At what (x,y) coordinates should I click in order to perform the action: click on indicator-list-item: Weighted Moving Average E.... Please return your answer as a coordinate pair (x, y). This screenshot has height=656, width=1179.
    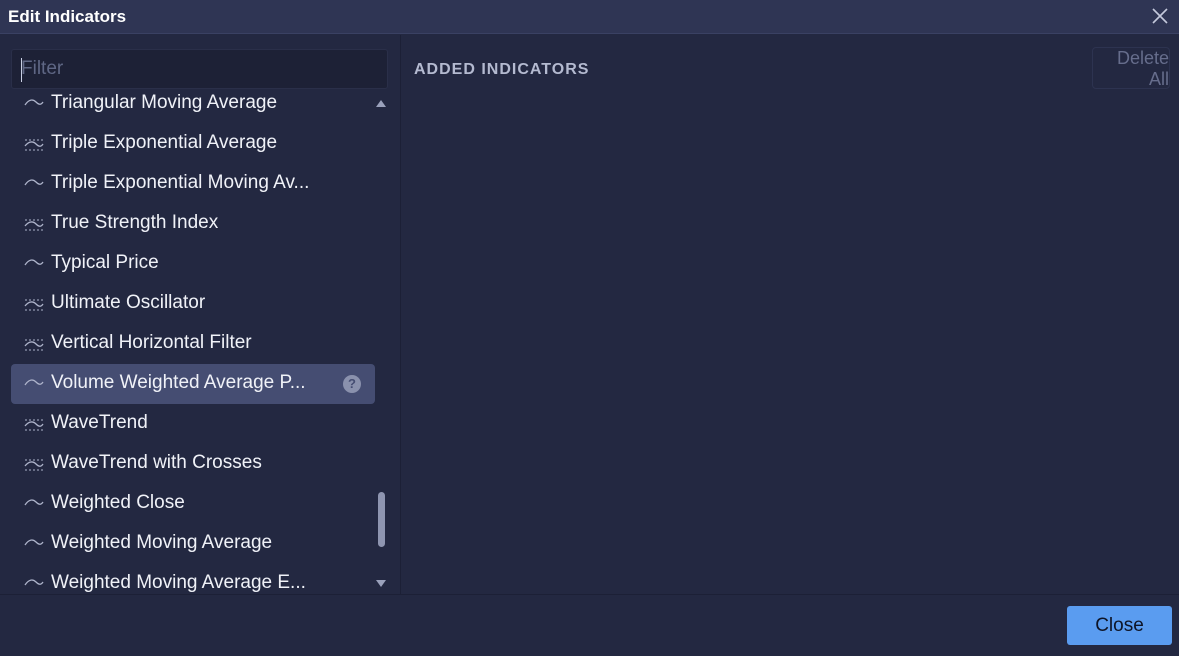
    Looking at the image, I should click on (193, 579).